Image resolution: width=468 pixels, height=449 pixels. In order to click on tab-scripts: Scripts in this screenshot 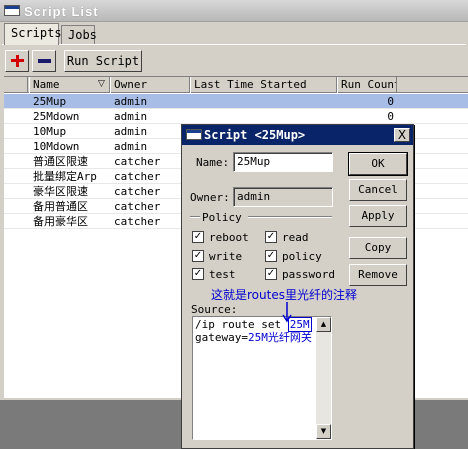, I will do `click(33, 34)`.